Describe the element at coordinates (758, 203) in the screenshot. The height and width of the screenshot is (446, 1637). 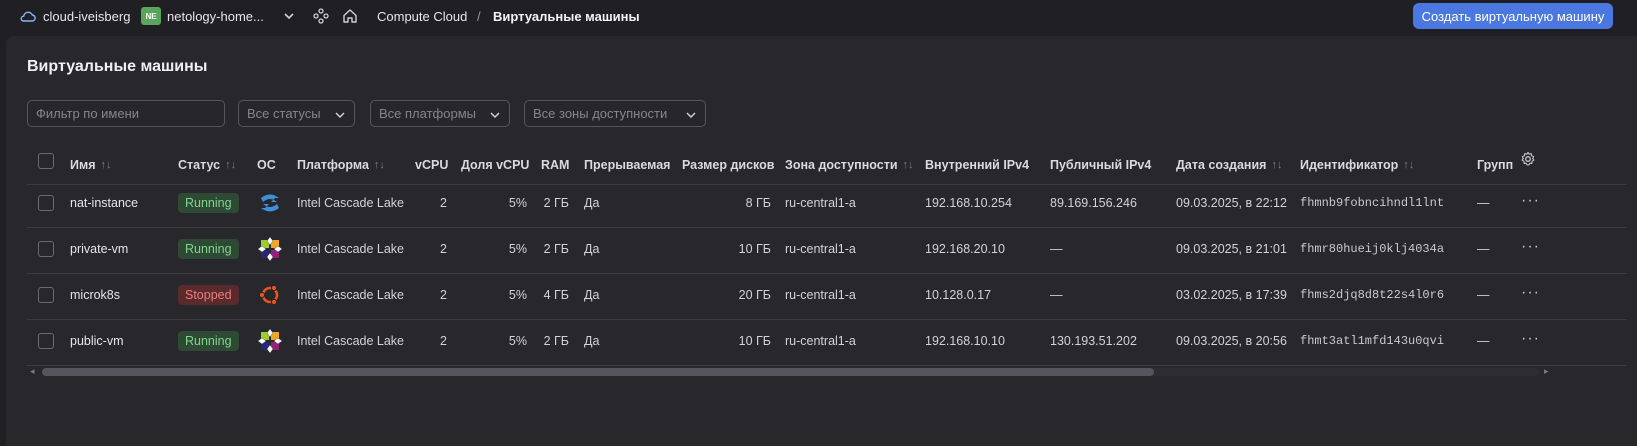
I see `vm-disk: 8 ГБ` at that location.